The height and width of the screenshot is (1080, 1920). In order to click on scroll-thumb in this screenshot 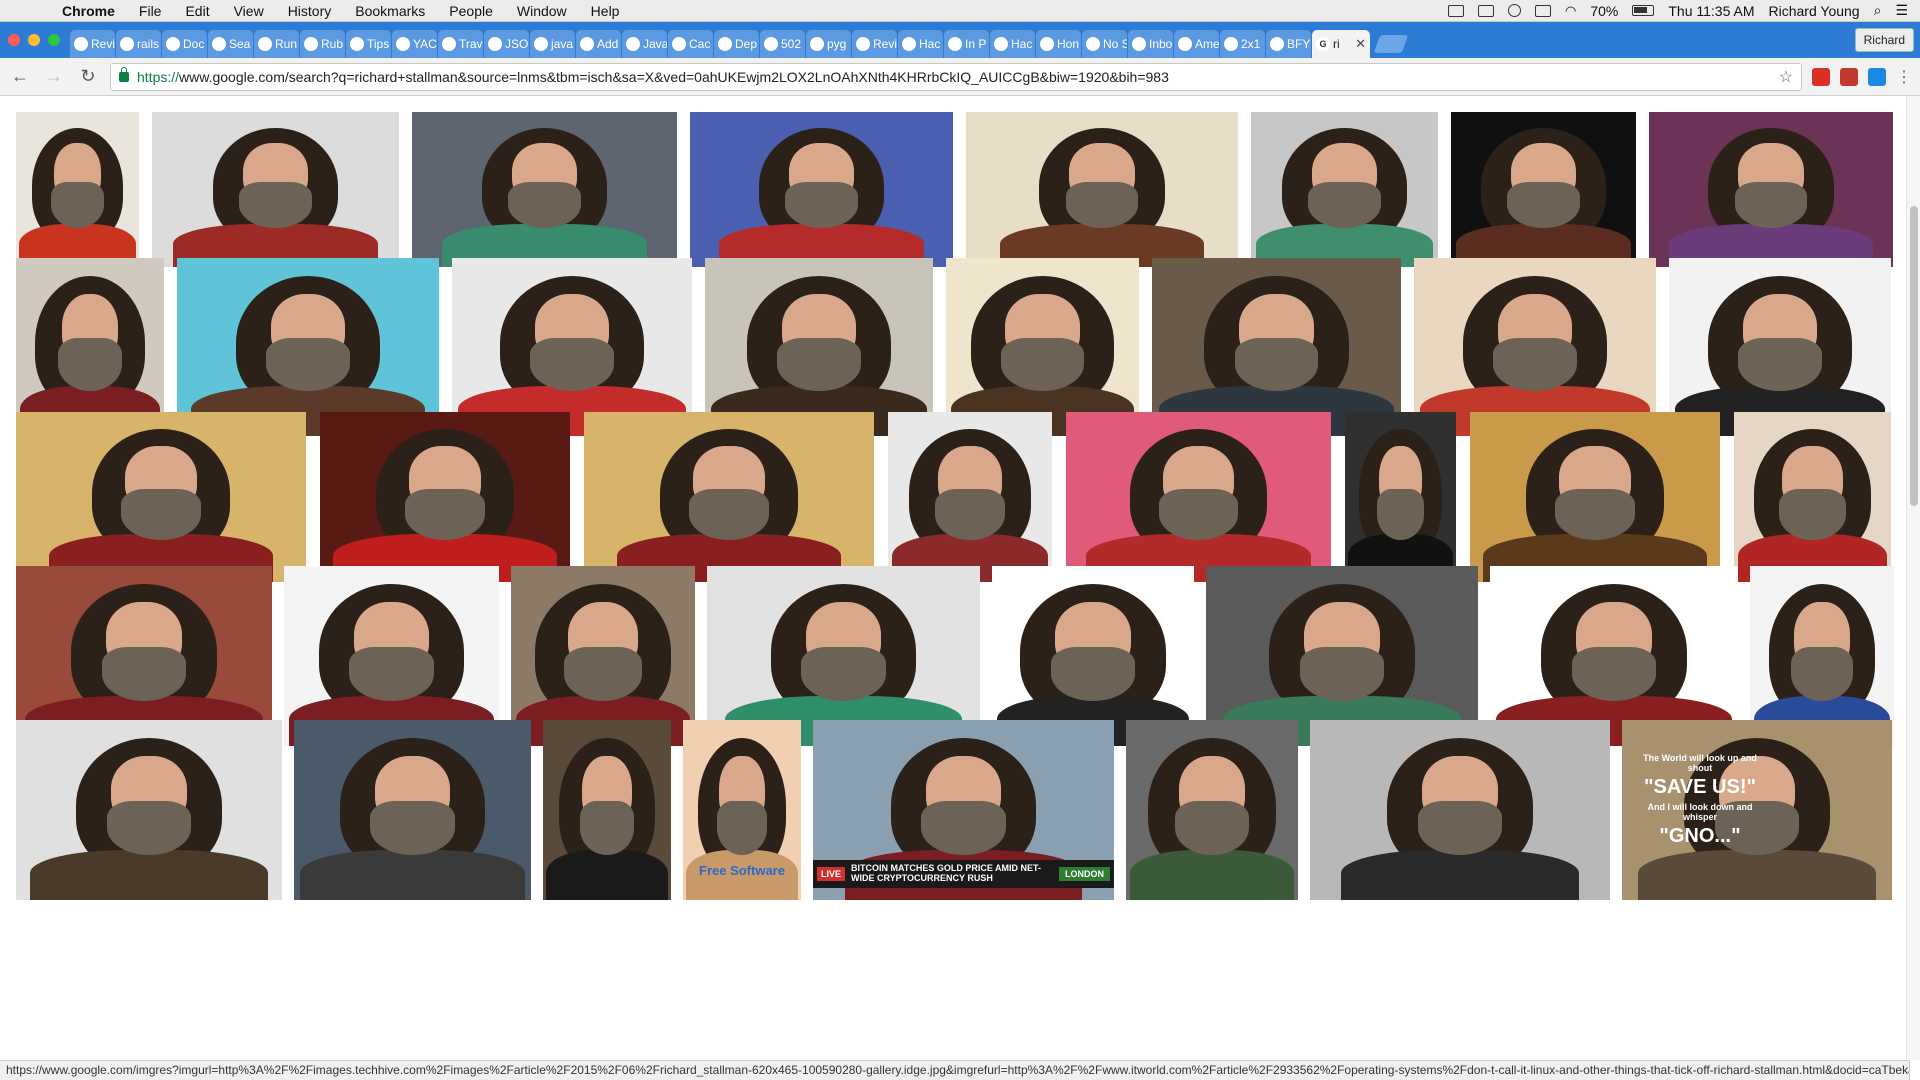, I will do `click(1914, 356)`.